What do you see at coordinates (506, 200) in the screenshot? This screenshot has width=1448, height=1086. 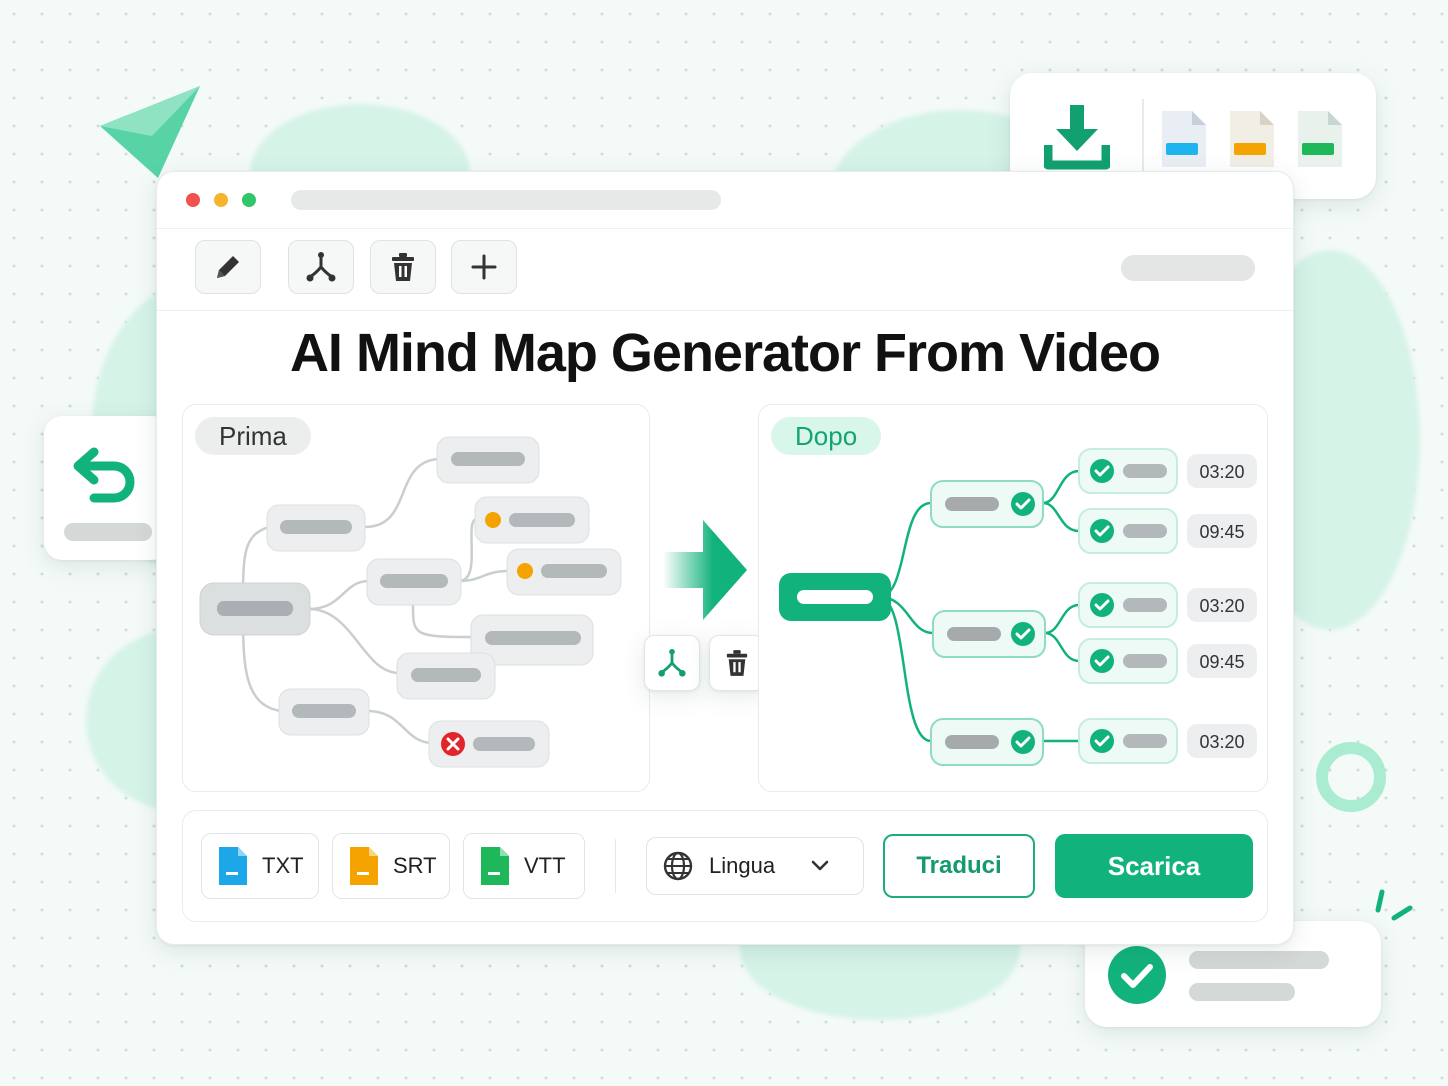 I see `address-bar` at bounding box center [506, 200].